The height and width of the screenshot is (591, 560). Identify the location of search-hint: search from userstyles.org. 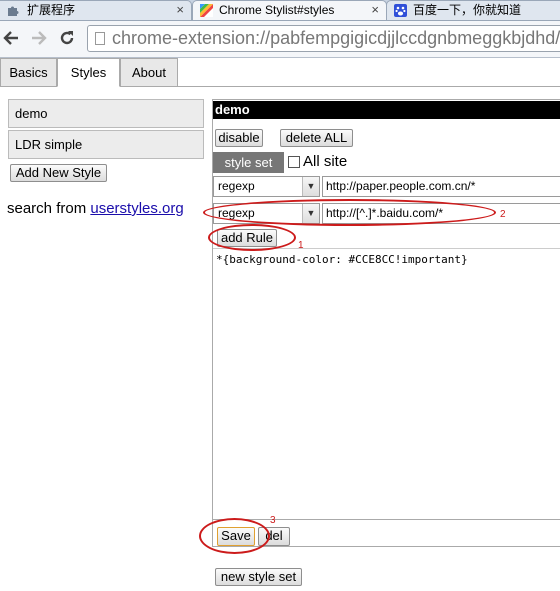
(95, 208).